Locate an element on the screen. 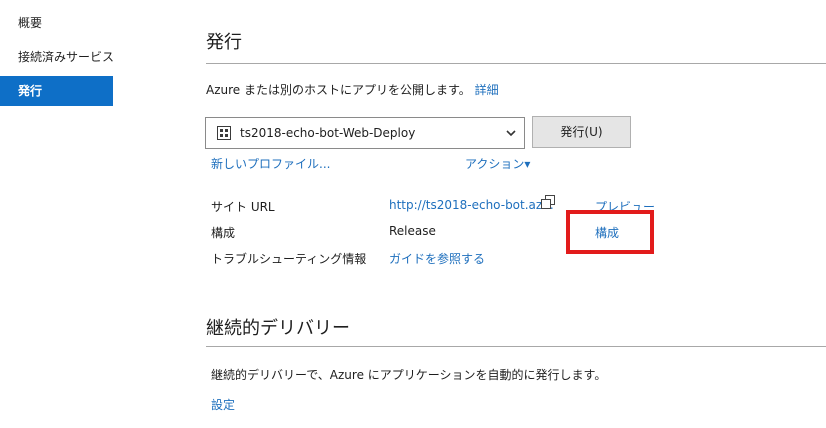 The width and height of the screenshot is (826, 428). profile-name: ts2018-echo-bot-Web-Deploy is located at coordinates (328, 133).